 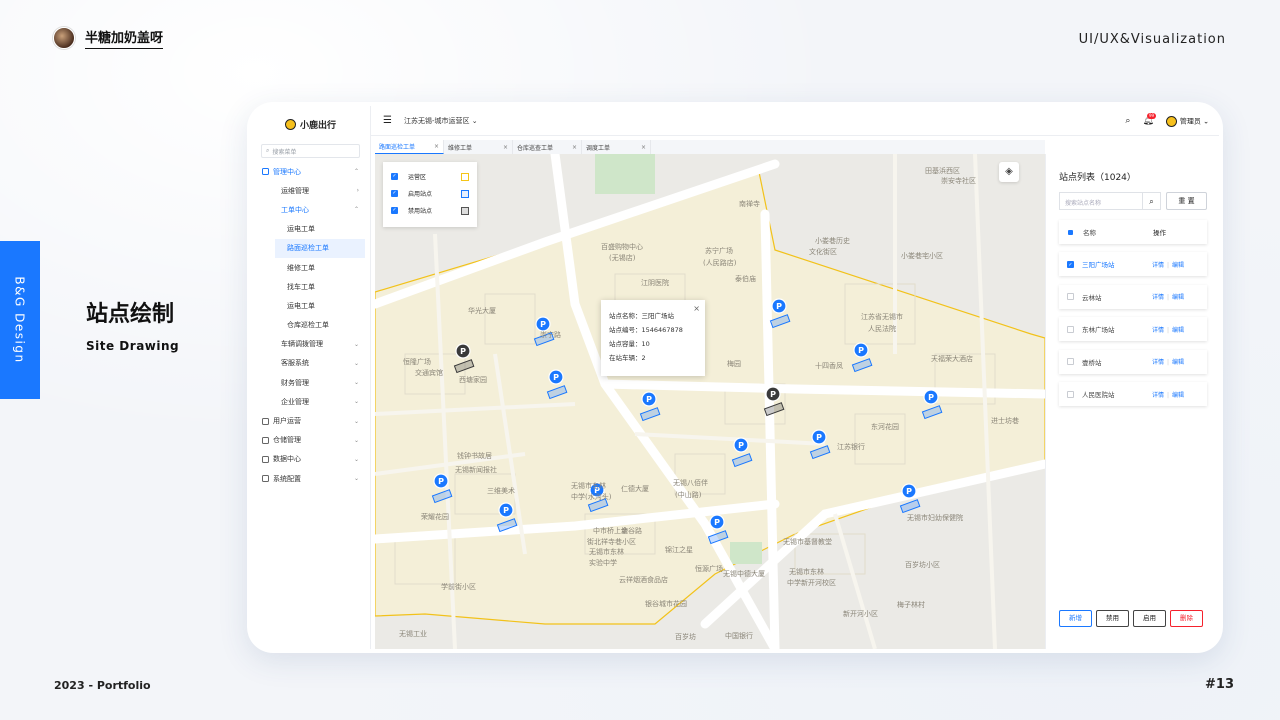 I want to click on sidebar-item: 数据中心 ⌄, so click(x=310, y=459).